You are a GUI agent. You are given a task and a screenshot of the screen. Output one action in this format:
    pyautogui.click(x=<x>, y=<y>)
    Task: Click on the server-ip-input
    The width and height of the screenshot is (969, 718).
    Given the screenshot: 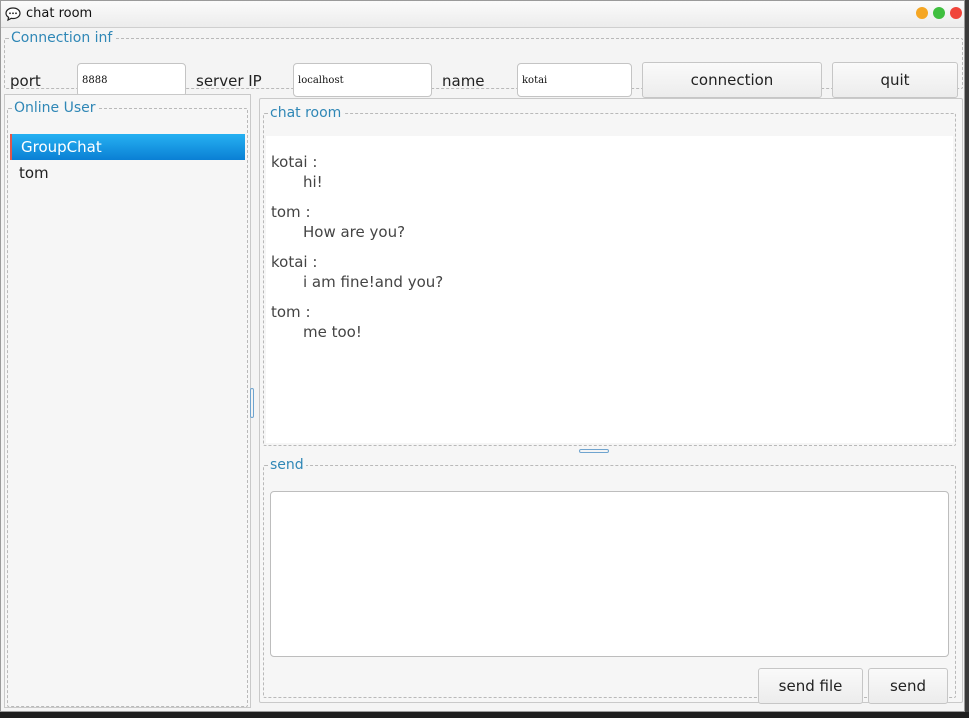 What is the action you would take?
    pyautogui.click(x=362, y=80)
    